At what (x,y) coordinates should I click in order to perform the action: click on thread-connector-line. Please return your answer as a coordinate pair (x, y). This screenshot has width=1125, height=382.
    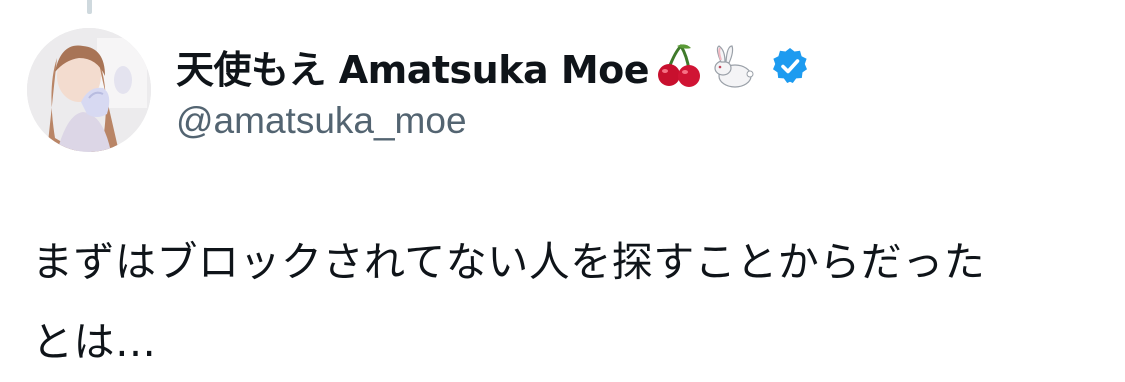
    Looking at the image, I should click on (89, 7).